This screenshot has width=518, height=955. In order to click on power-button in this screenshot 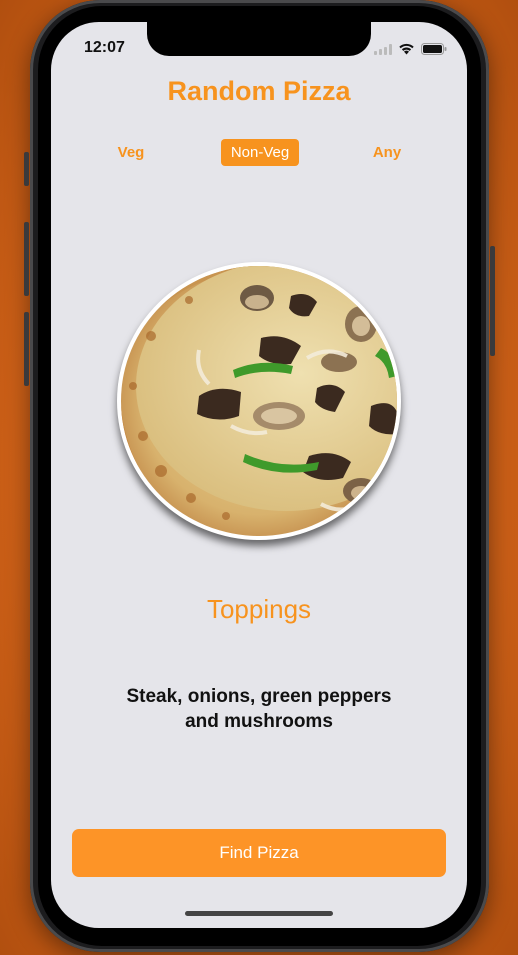, I will do `click(492, 301)`.